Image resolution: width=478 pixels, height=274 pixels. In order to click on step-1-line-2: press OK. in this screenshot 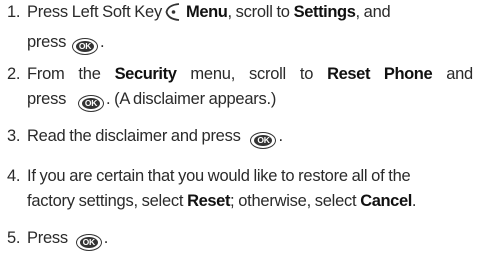, I will do `click(241, 42)`.